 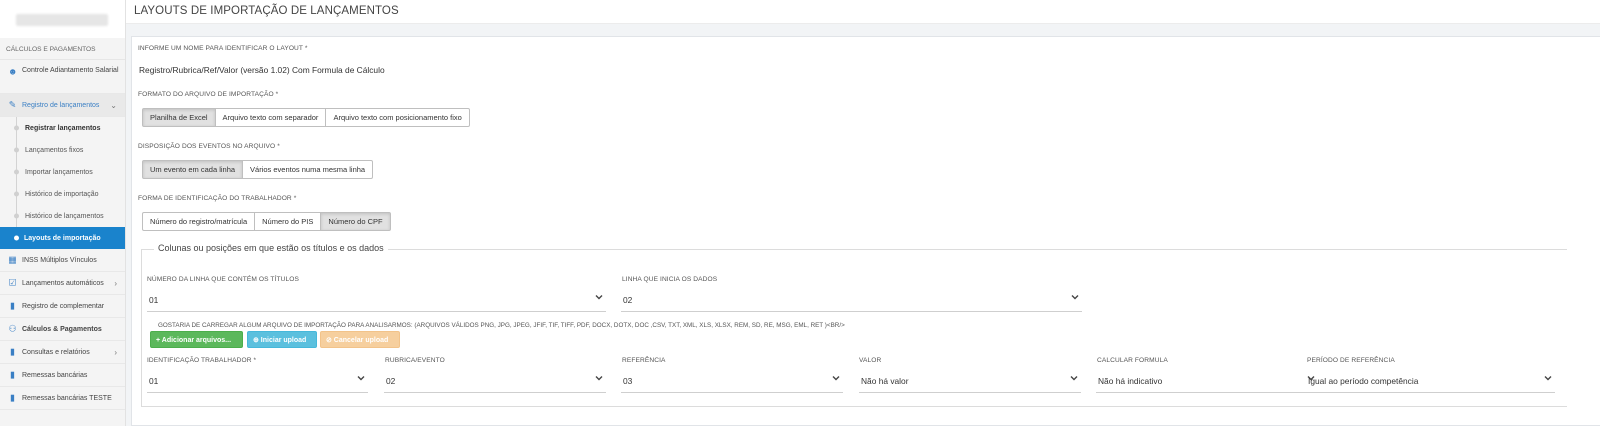 I want to click on format-excel-button: Planilha de Excel, so click(x=179, y=117).